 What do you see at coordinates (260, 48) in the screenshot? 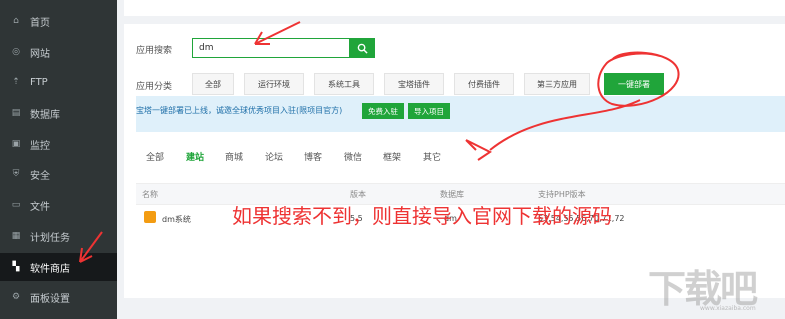
I see `search-input` at bounding box center [260, 48].